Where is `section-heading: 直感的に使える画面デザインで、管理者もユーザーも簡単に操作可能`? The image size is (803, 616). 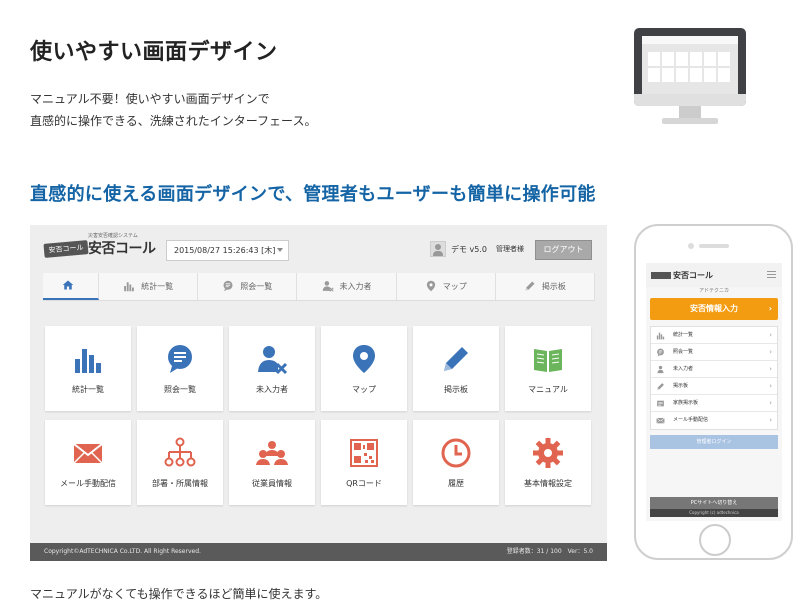 section-heading: 直感的に使える画面デザインで、管理者もユーザーも簡単に操作可能 is located at coordinates (313, 194).